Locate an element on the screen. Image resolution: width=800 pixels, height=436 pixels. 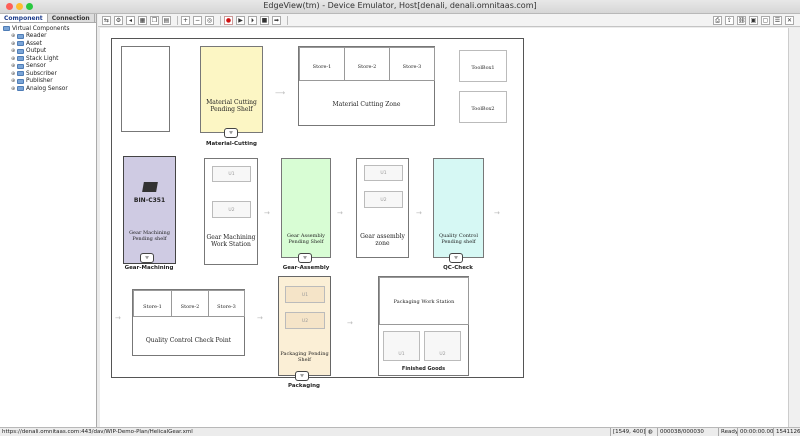
gear-machining-shelf-label: Gear Machining Pending shelf is located at coordinates (149, 236).